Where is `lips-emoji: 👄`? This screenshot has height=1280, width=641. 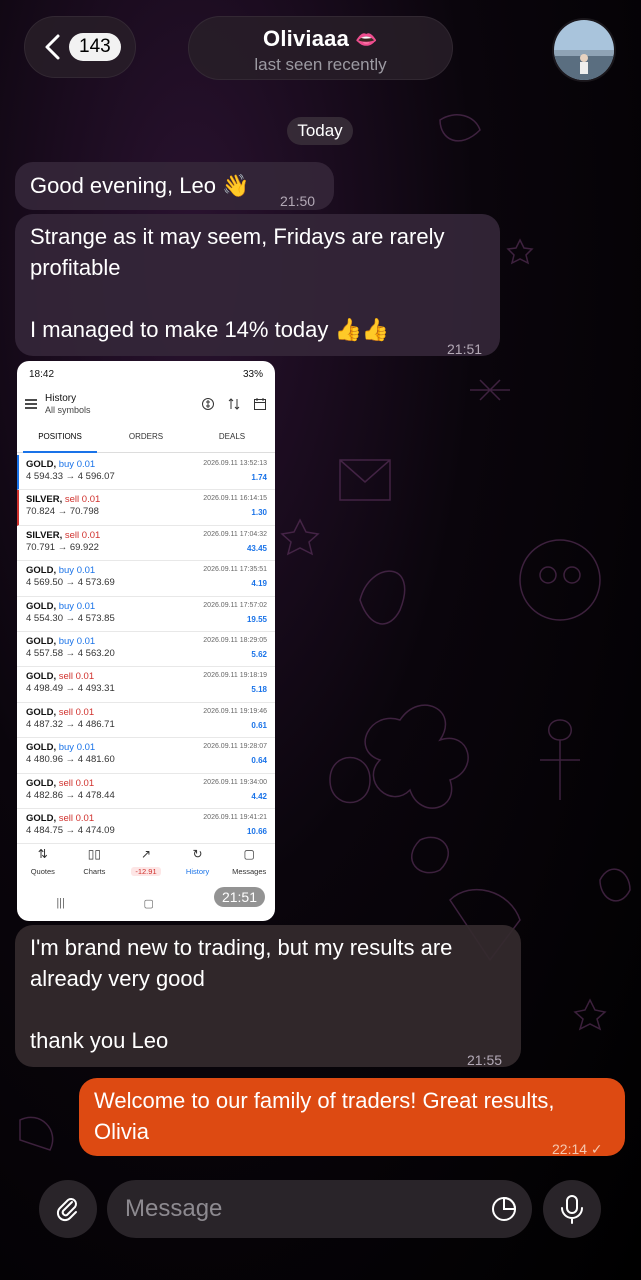
lips-emoji: 👄 is located at coordinates (366, 39).